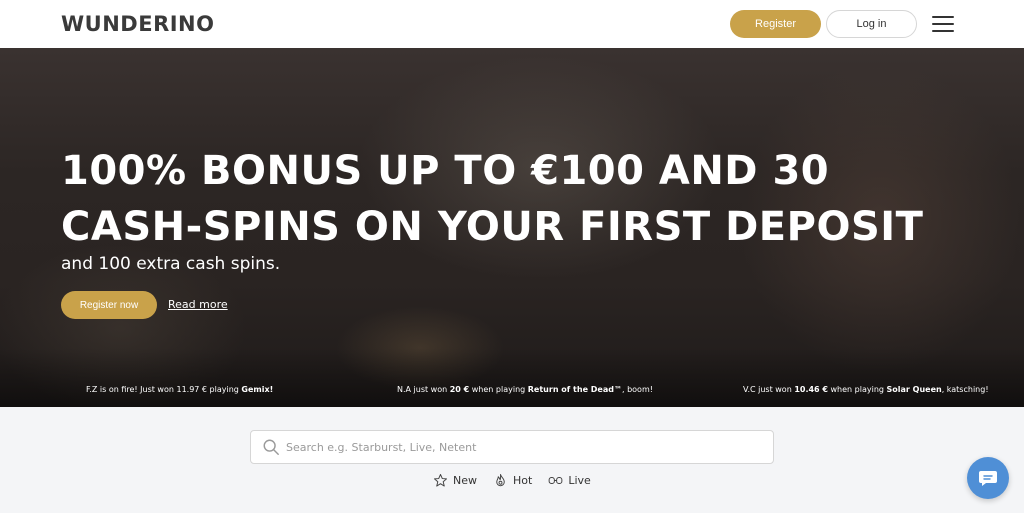  Describe the element at coordinates (555, 480) in the screenshot. I see `live-icon` at that location.